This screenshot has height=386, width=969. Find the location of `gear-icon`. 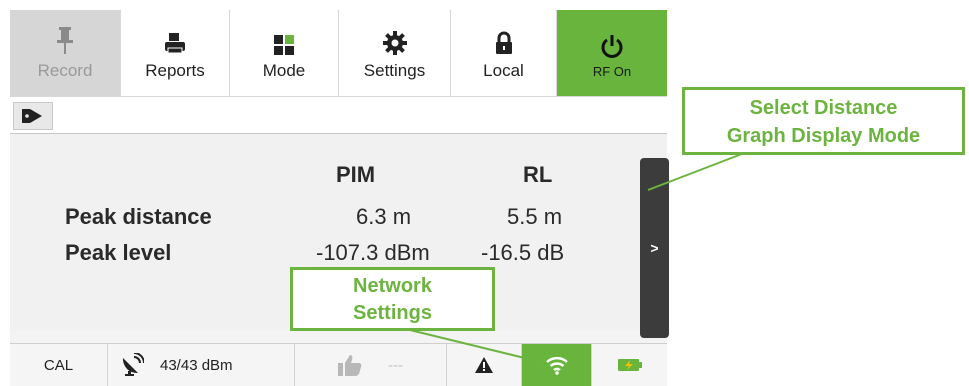

gear-icon is located at coordinates (394, 40).